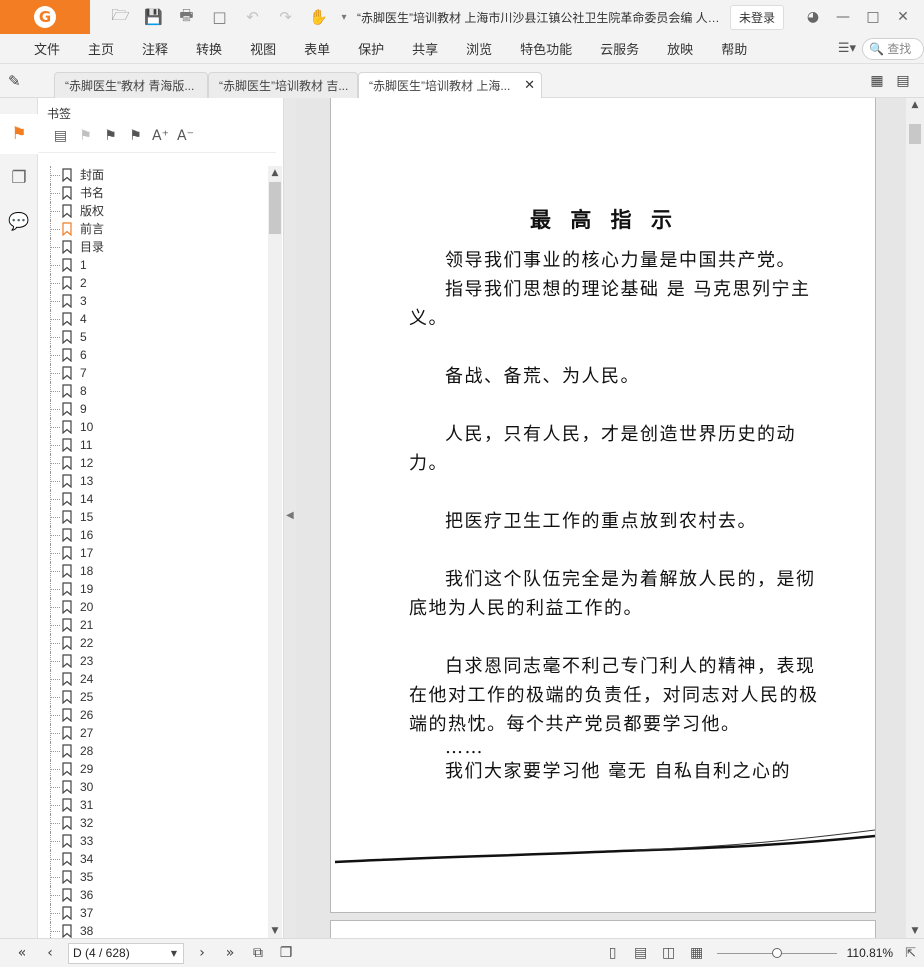  What do you see at coordinates (185, 136) in the screenshot?
I see `decrease-font-icon: A⁻` at bounding box center [185, 136].